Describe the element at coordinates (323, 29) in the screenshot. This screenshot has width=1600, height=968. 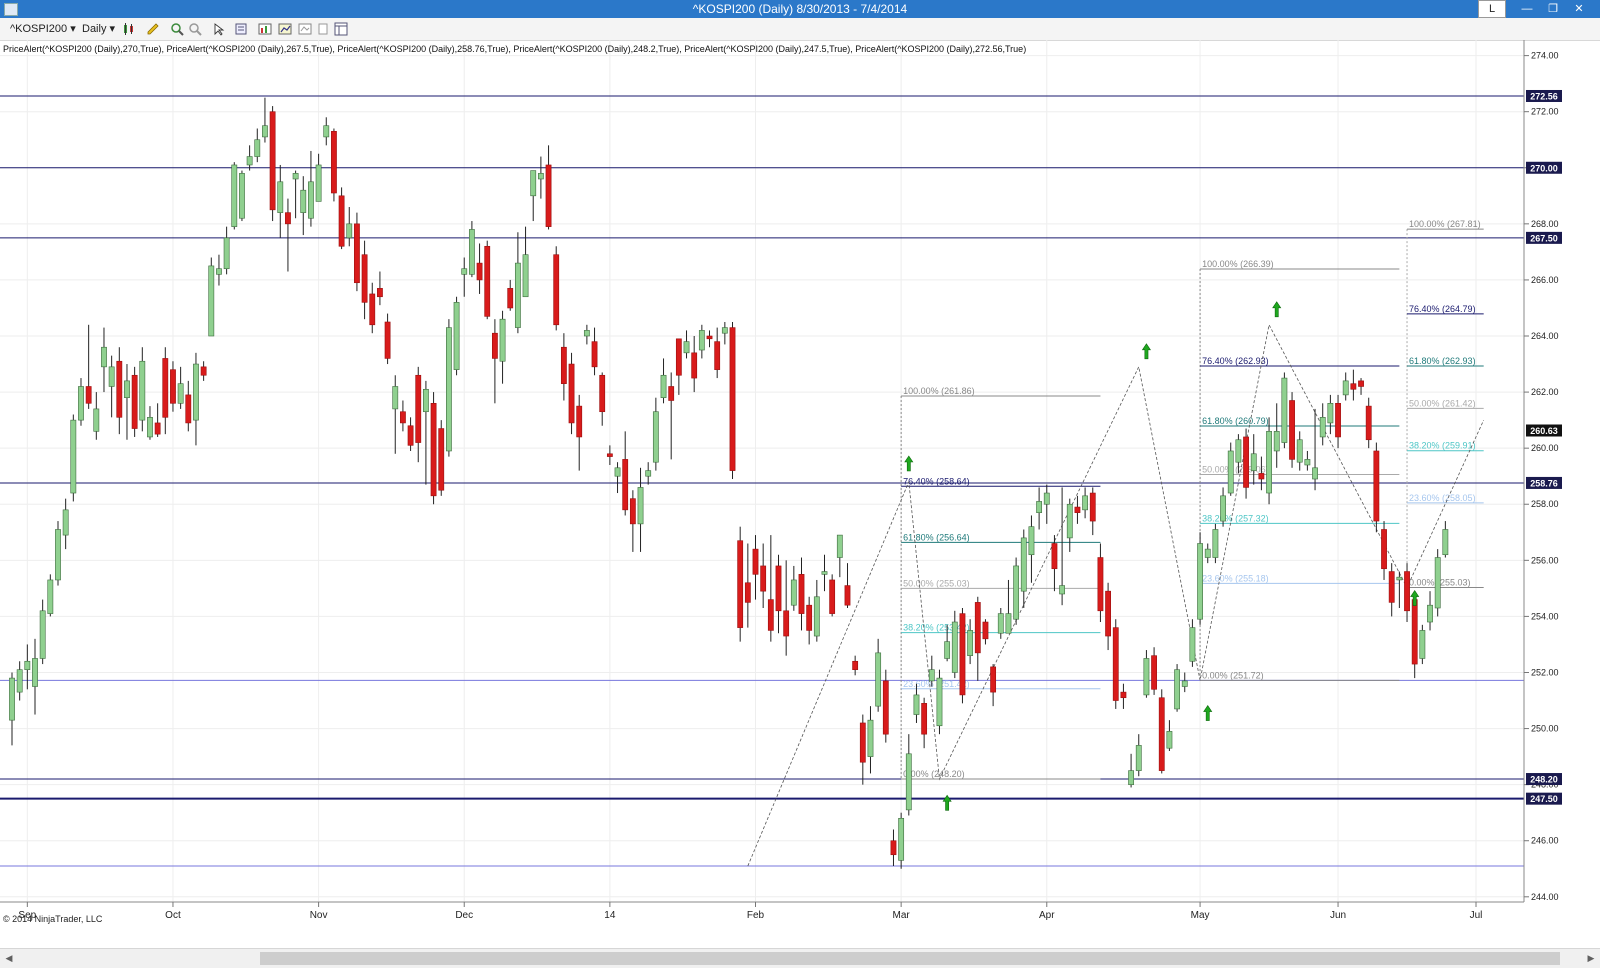
I see `data-box-icon` at that location.